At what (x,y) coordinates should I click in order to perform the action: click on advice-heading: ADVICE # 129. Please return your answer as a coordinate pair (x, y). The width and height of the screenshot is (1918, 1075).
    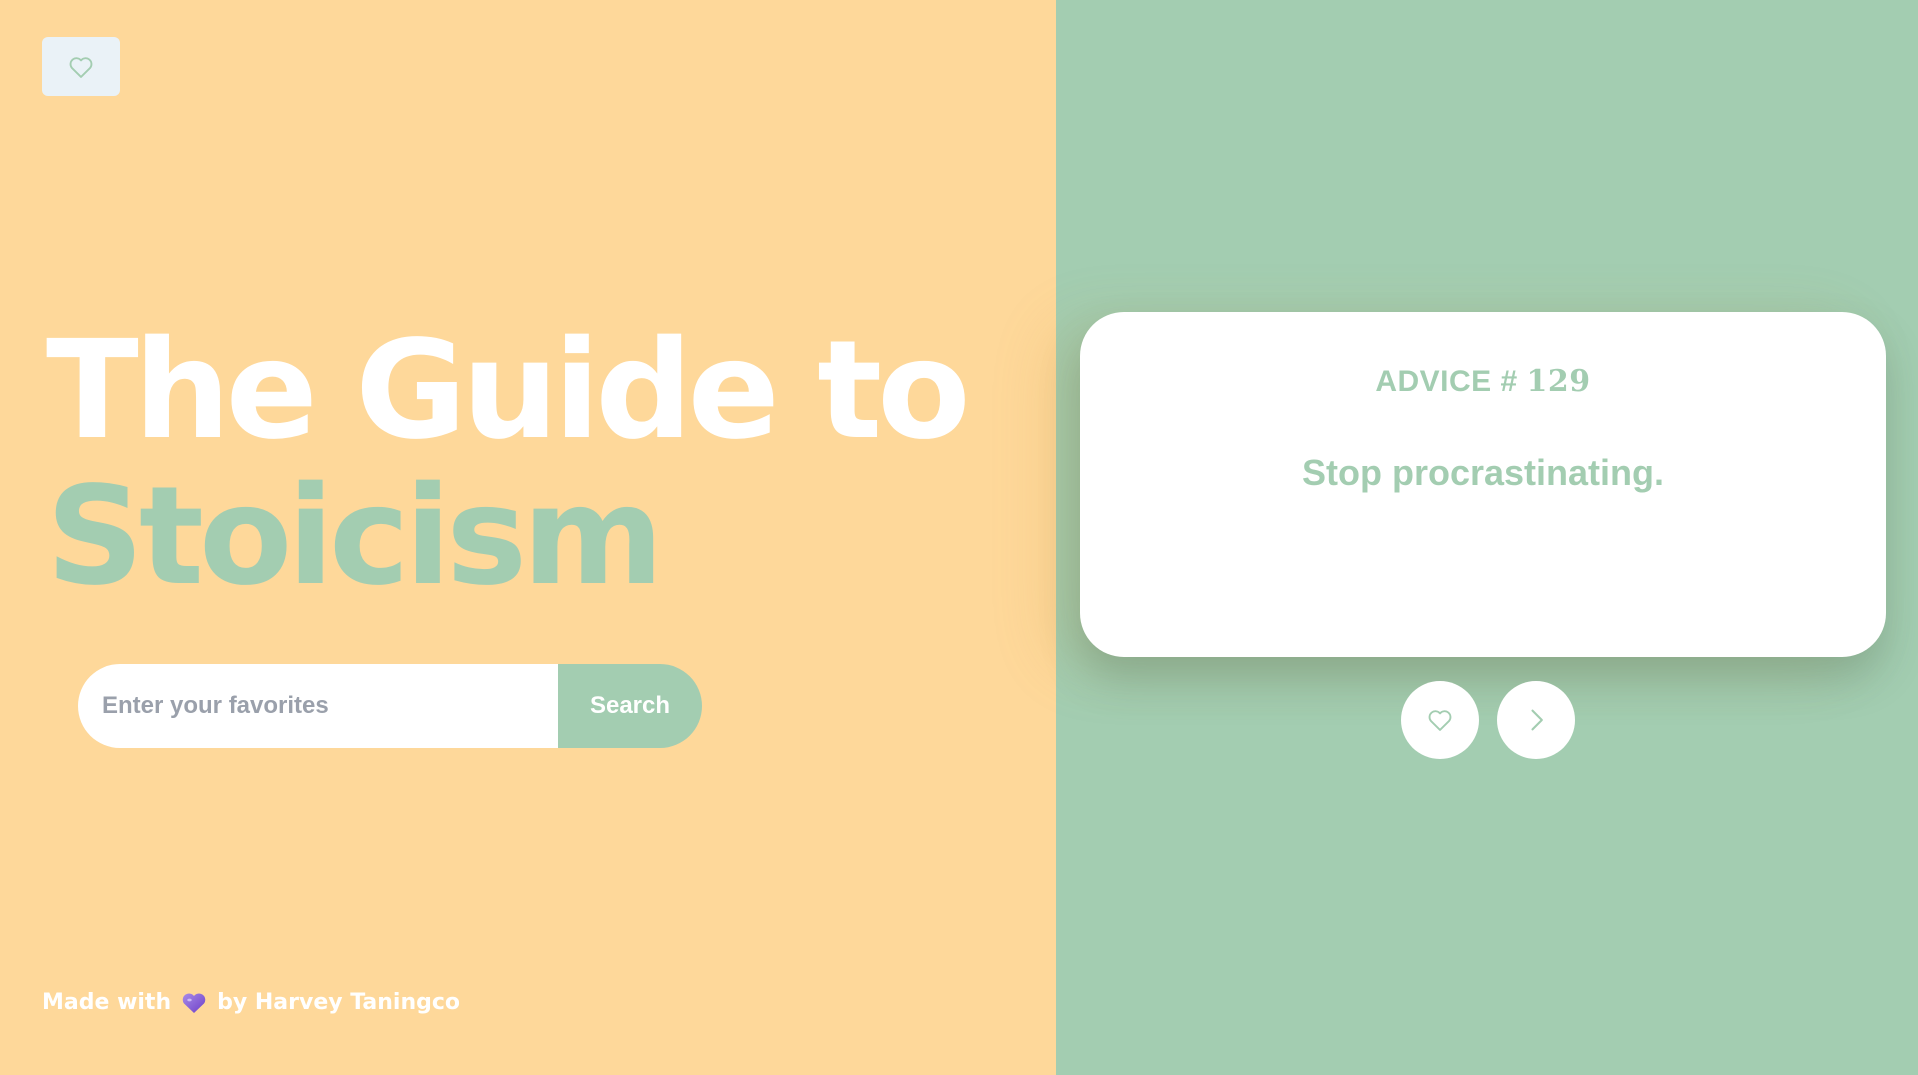
    Looking at the image, I should click on (1483, 381).